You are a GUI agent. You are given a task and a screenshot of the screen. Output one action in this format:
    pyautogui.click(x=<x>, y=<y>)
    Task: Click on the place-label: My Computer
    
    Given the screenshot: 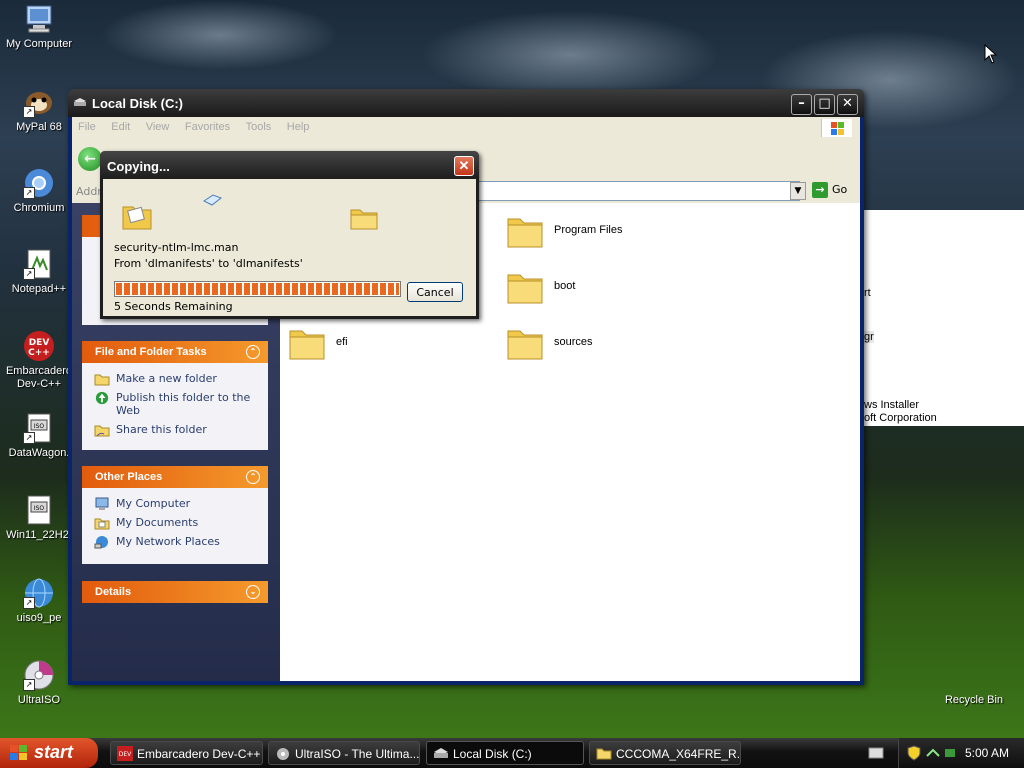 What is the action you would take?
    pyautogui.click(x=153, y=503)
    